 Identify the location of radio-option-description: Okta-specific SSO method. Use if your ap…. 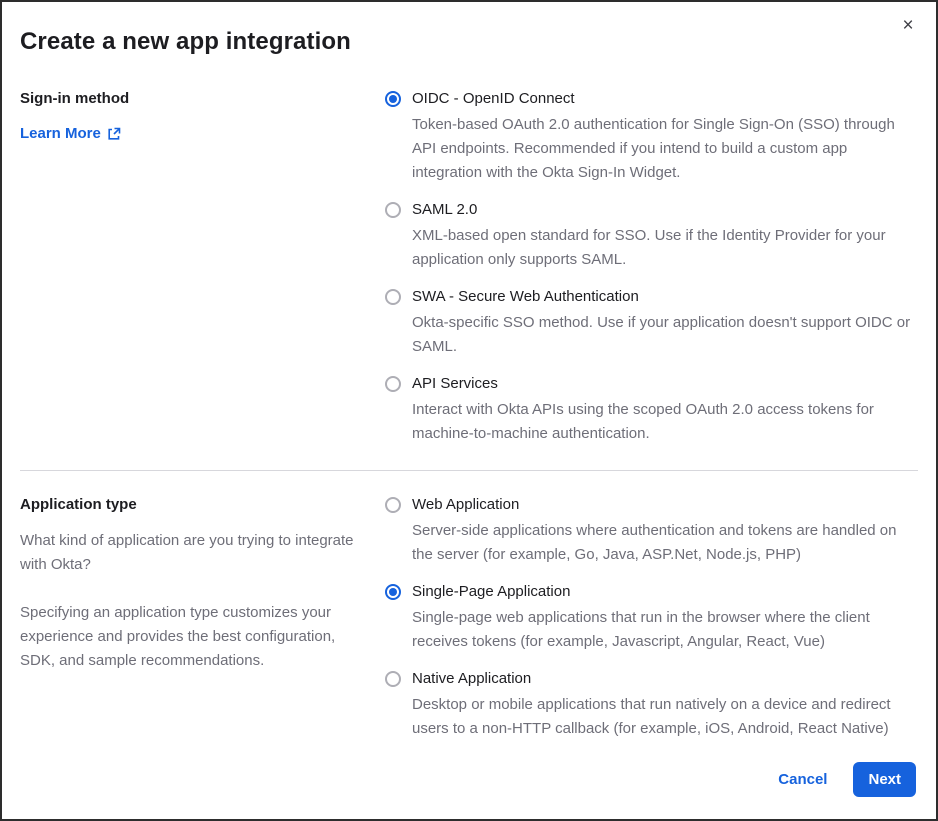
(661, 334).